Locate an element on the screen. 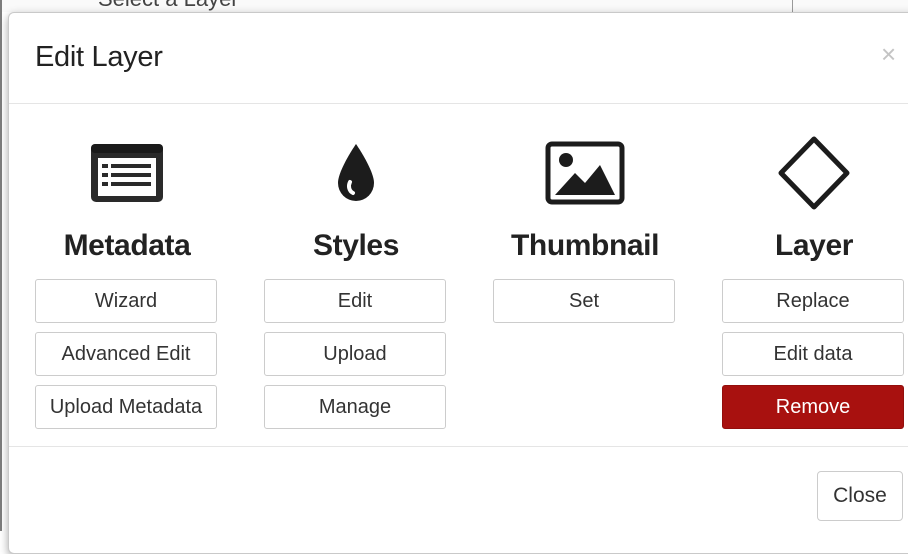  background-page-strip: Select a Layer is located at coordinates (454, 6).